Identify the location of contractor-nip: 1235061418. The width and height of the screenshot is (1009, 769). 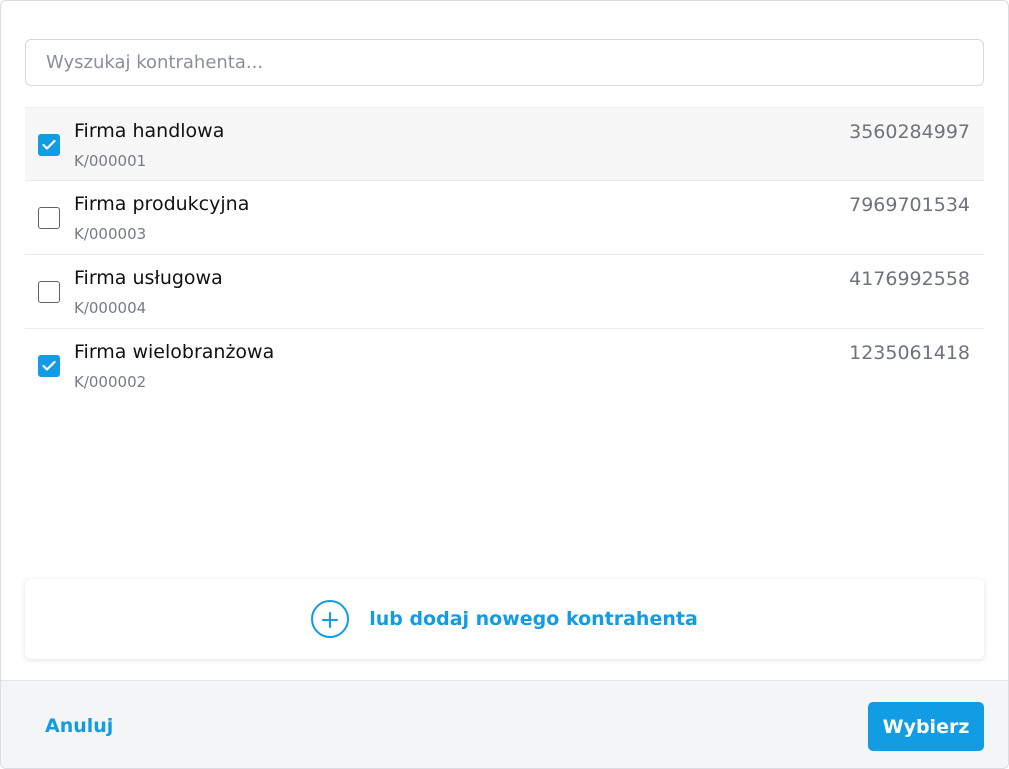
(909, 353).